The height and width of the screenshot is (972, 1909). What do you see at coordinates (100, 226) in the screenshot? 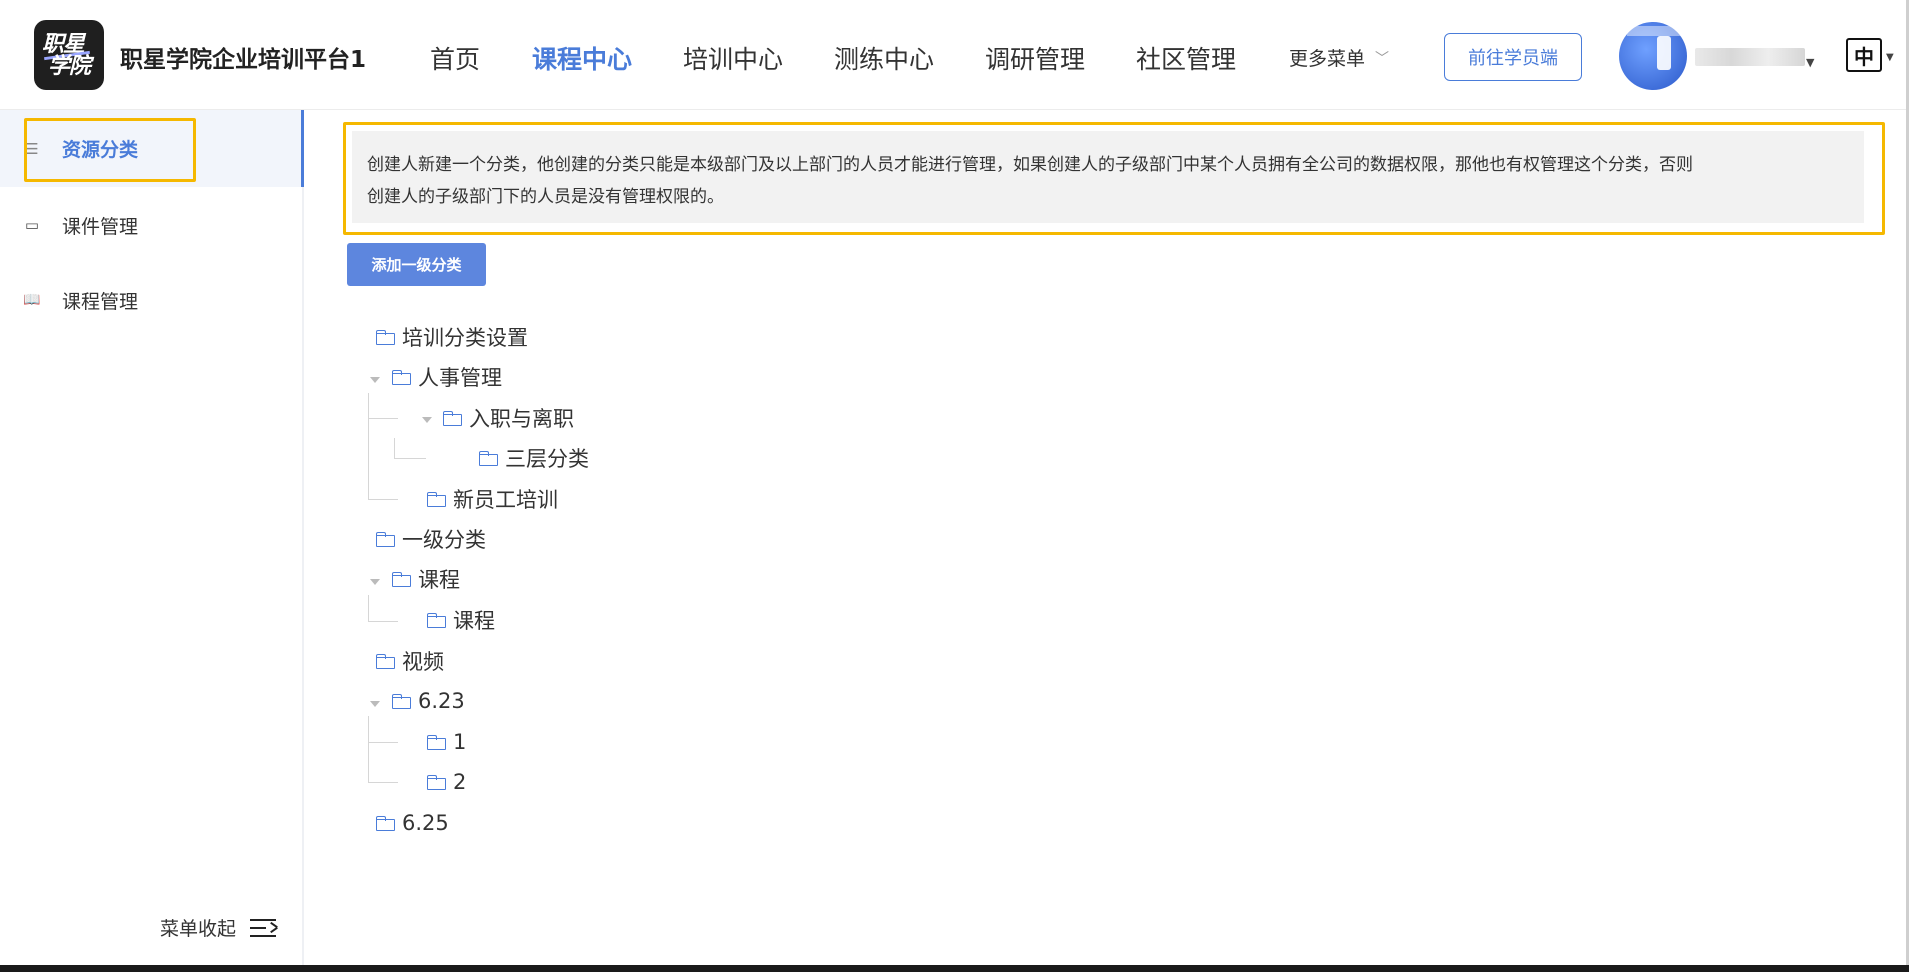
I see `sidebar-item-label: 课件管理` at bounding box center [100, 226].